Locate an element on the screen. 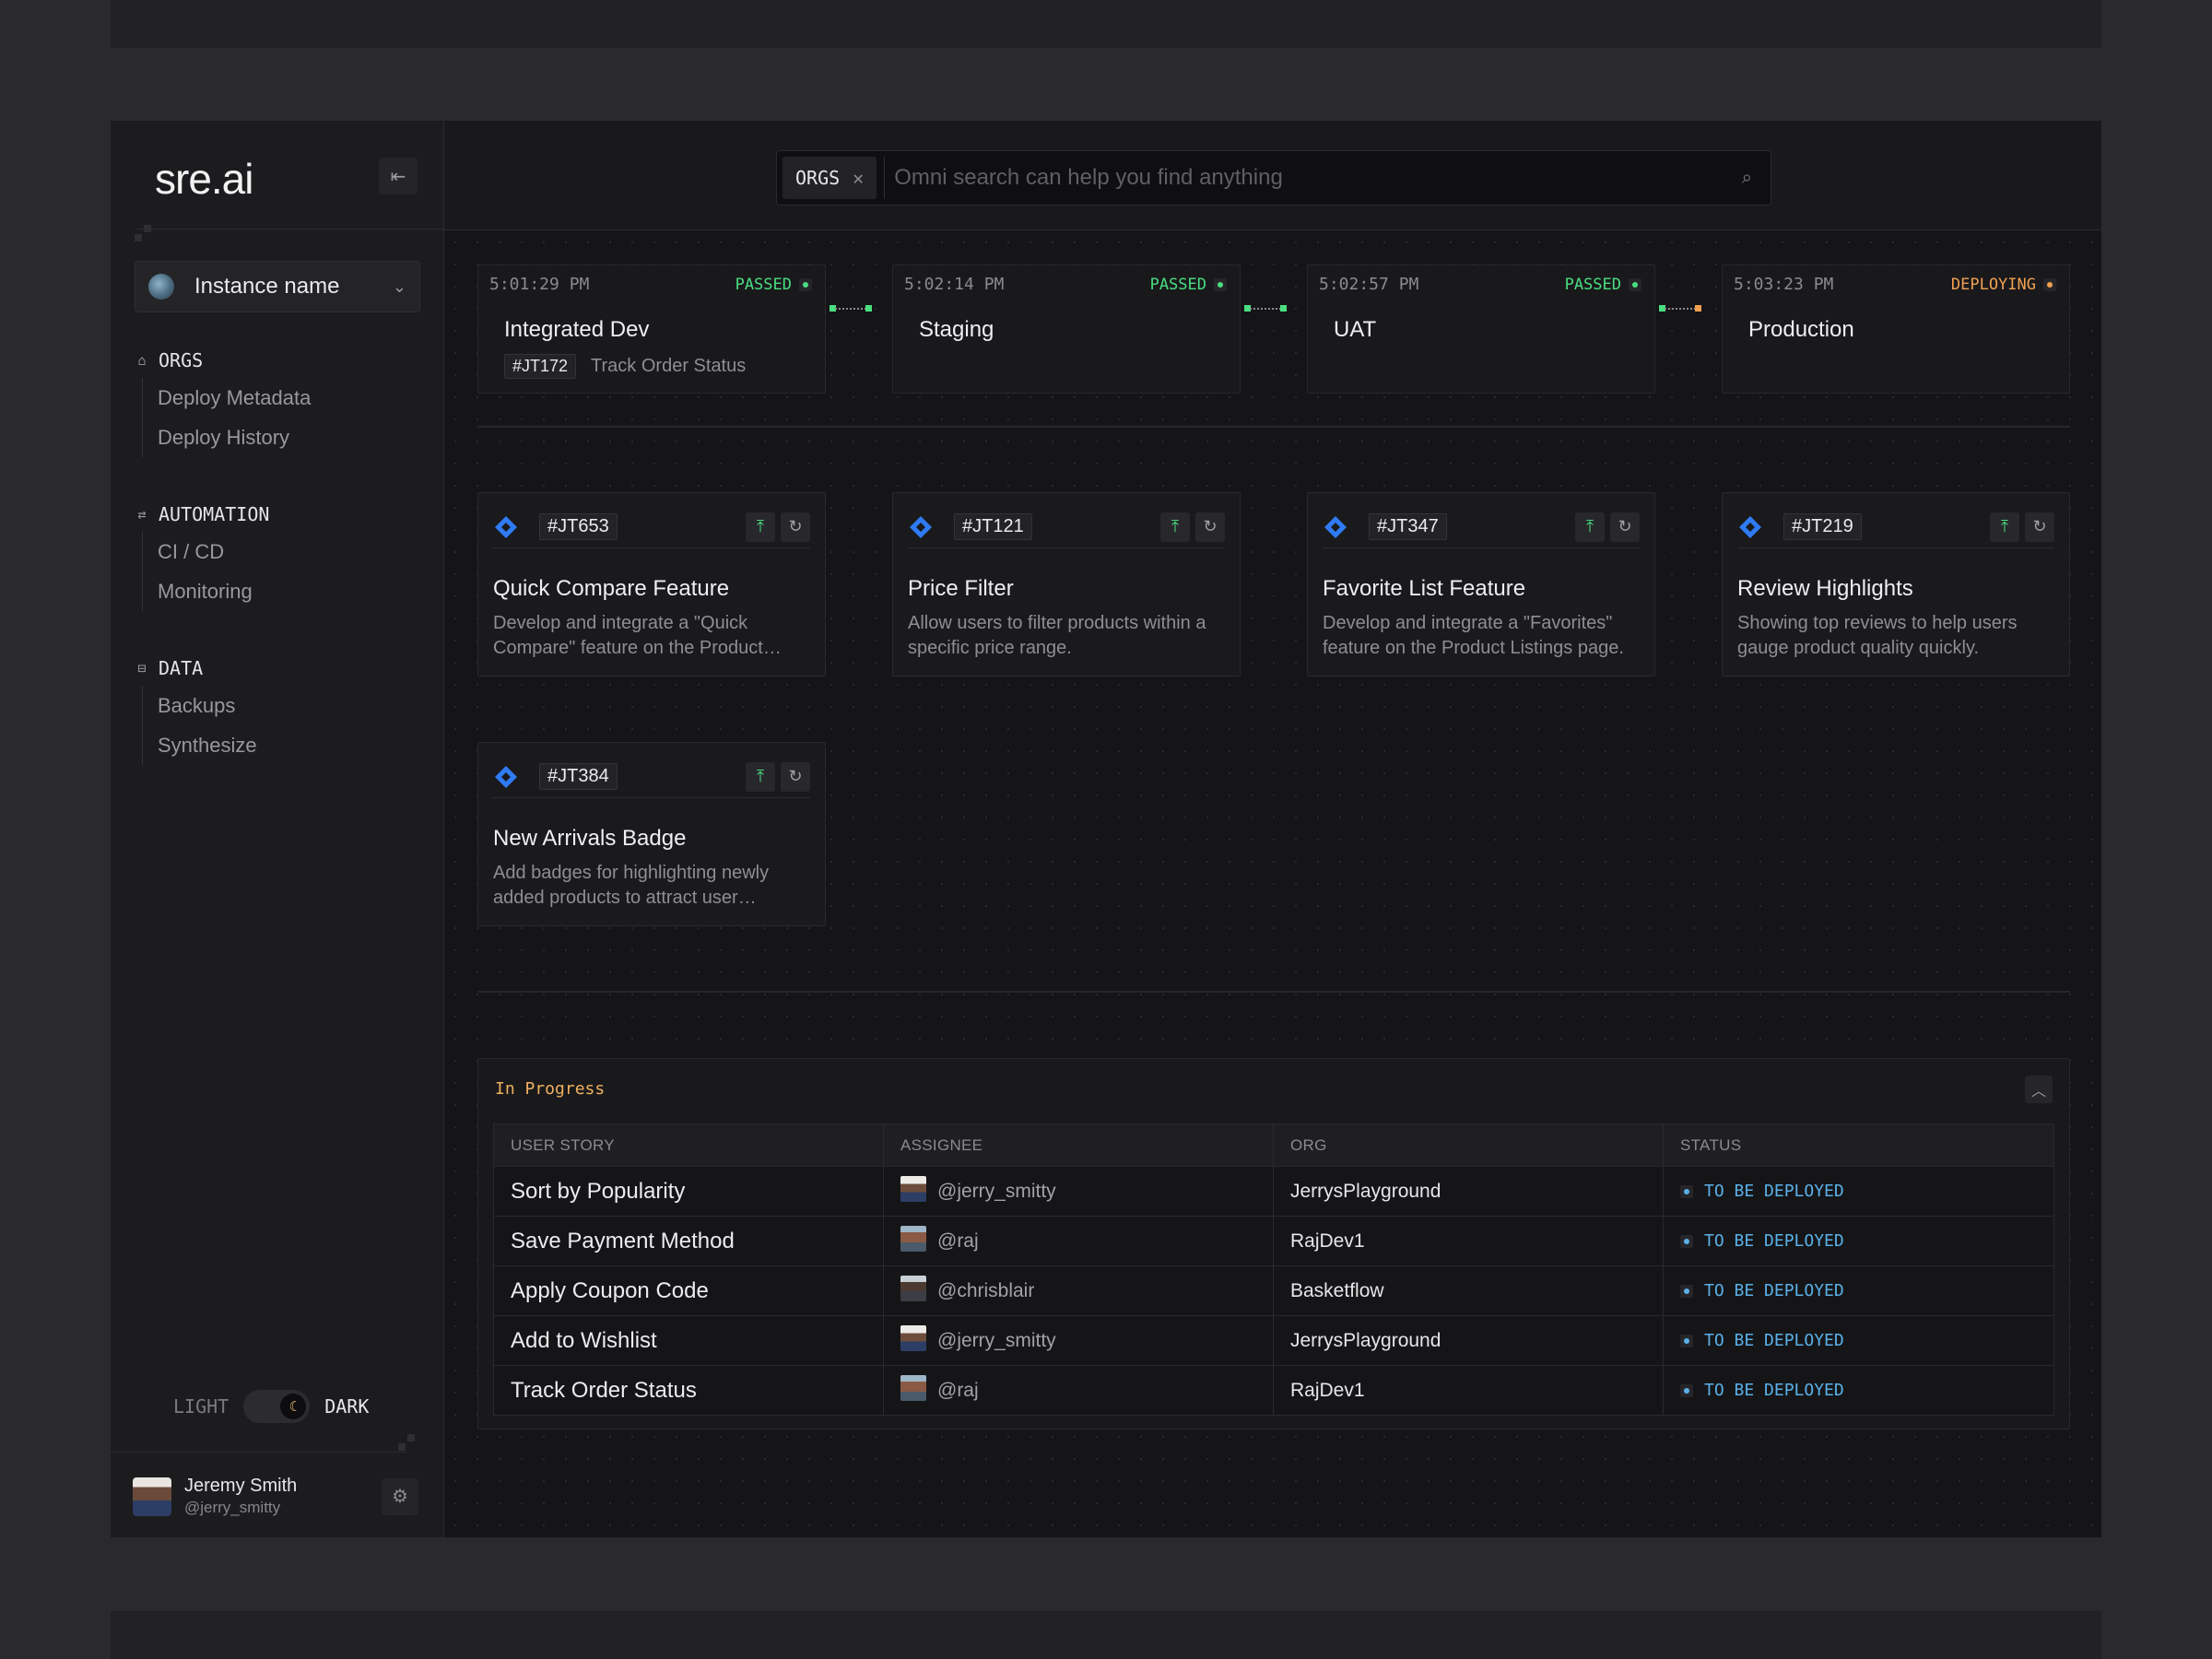 The image size is (2212, 1659). status-label: PASSED is located at coordinates (1177, 285).